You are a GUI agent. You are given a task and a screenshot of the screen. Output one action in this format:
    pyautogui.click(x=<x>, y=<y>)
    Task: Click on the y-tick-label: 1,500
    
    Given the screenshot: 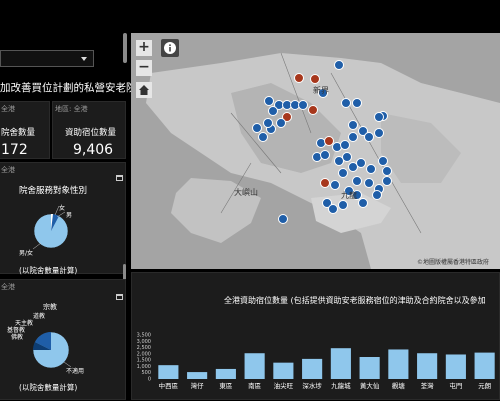 What is the action you would take?
    pyautogui.click(x=144, y=361)
    